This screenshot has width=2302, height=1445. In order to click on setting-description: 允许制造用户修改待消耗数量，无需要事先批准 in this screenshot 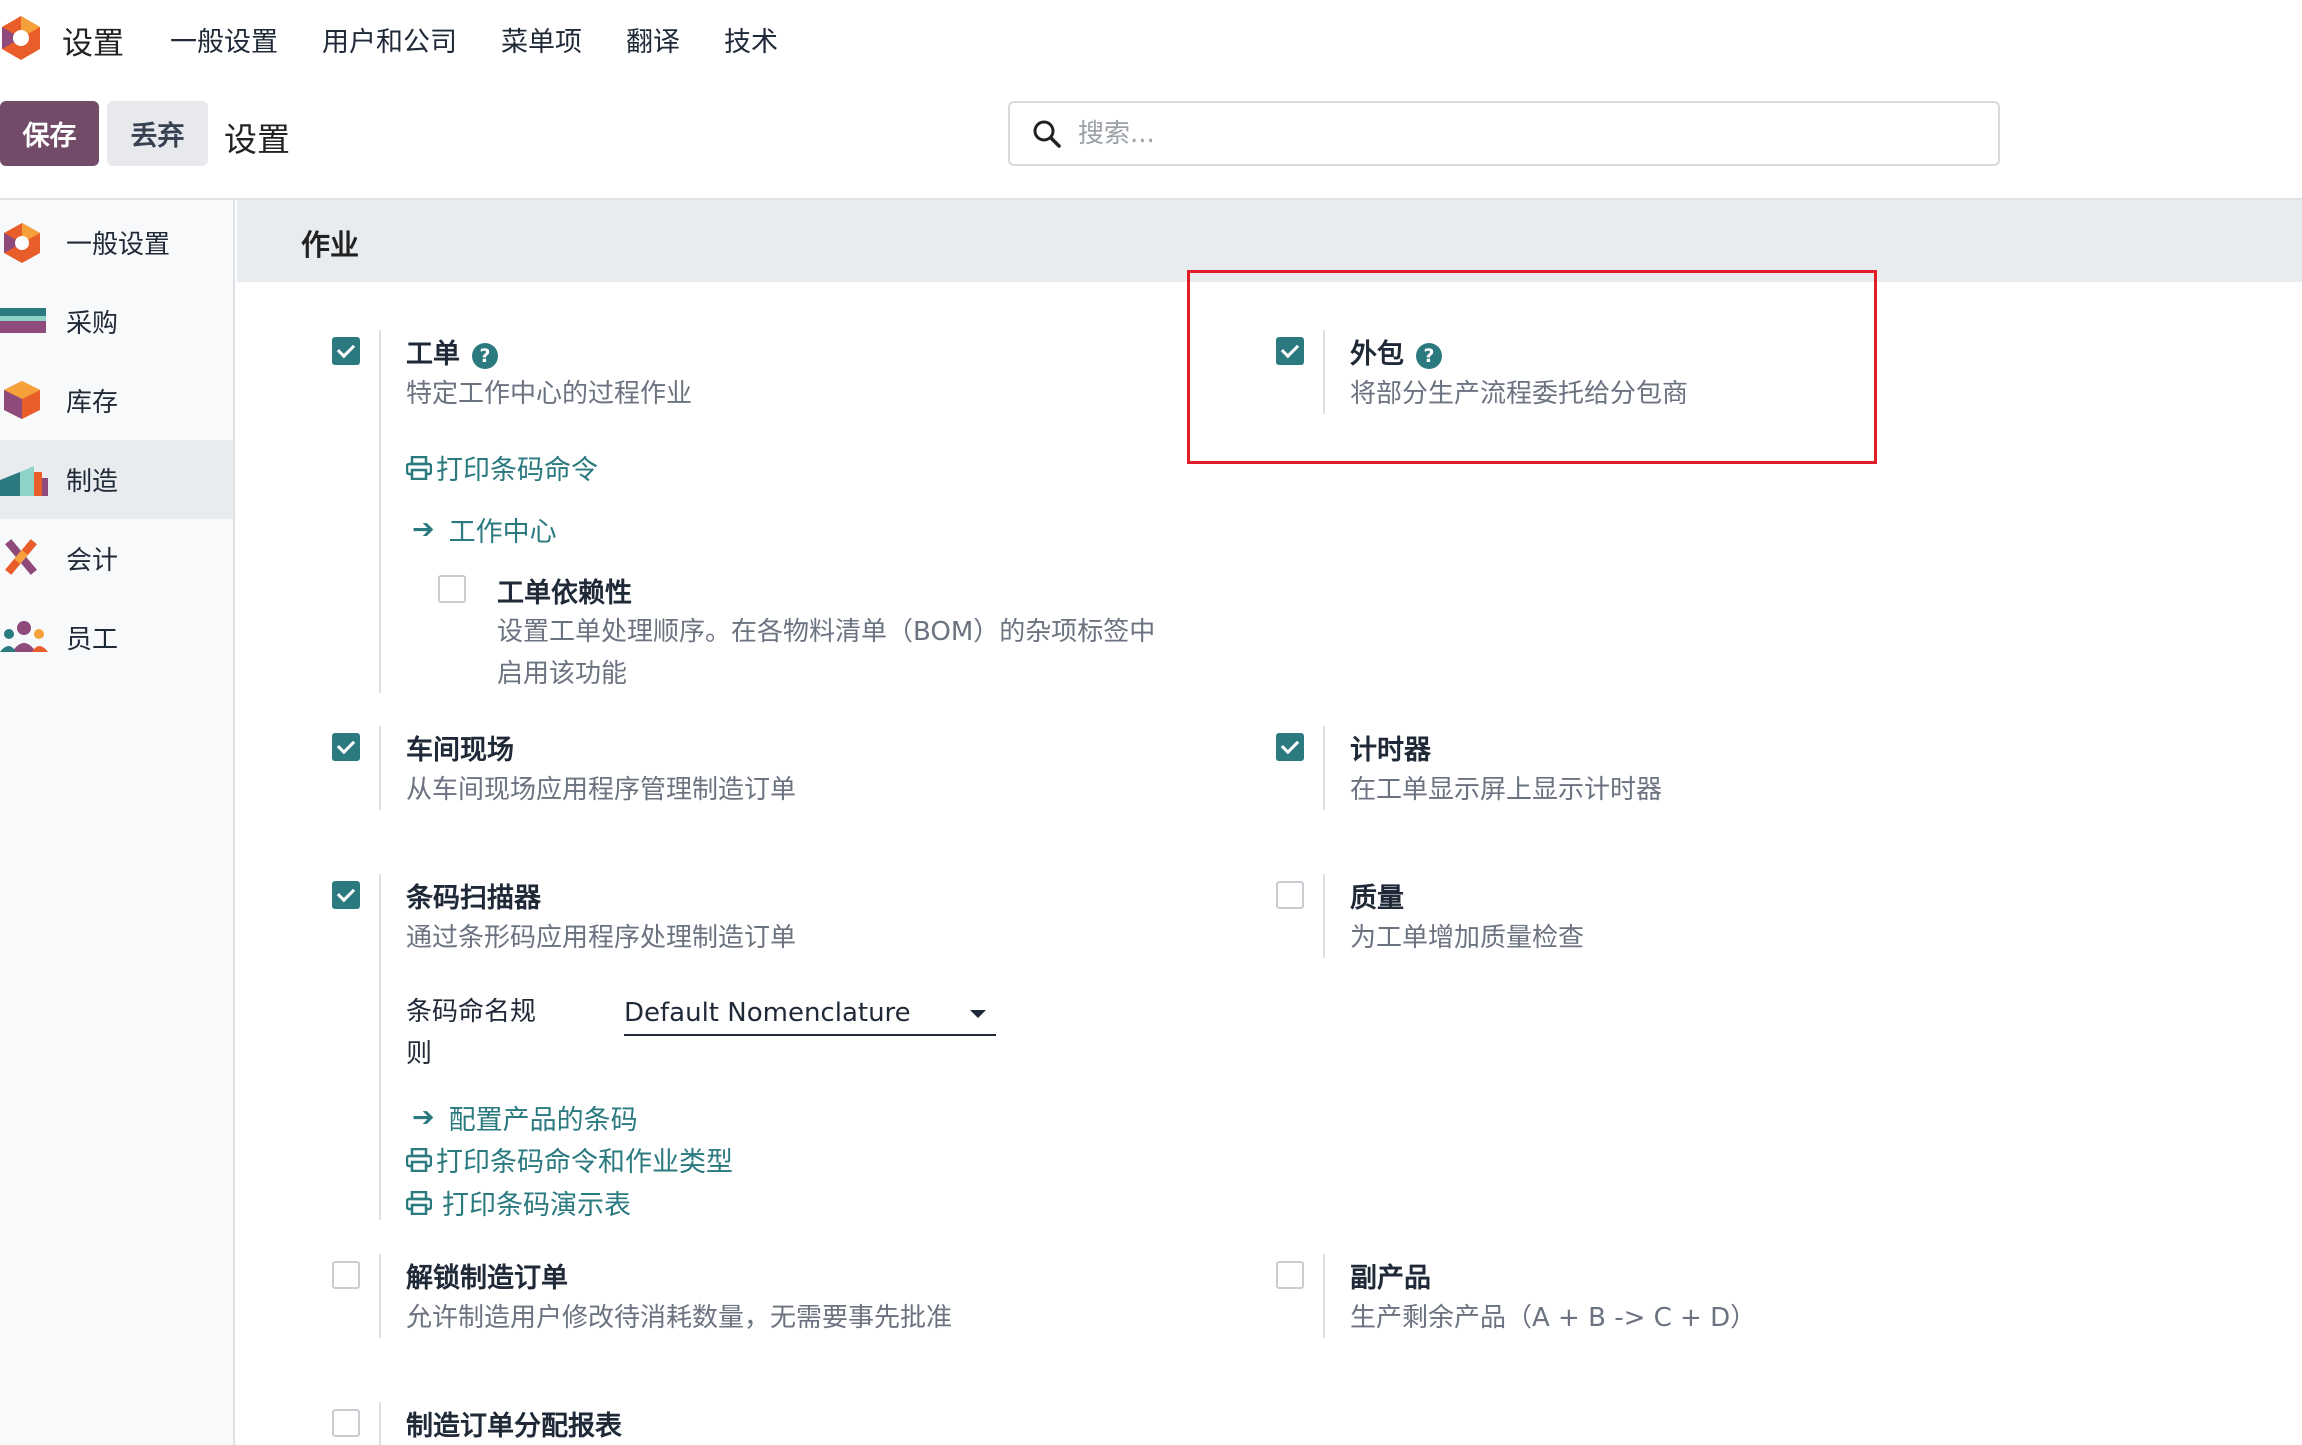, I will do `click(679, 1318)`.